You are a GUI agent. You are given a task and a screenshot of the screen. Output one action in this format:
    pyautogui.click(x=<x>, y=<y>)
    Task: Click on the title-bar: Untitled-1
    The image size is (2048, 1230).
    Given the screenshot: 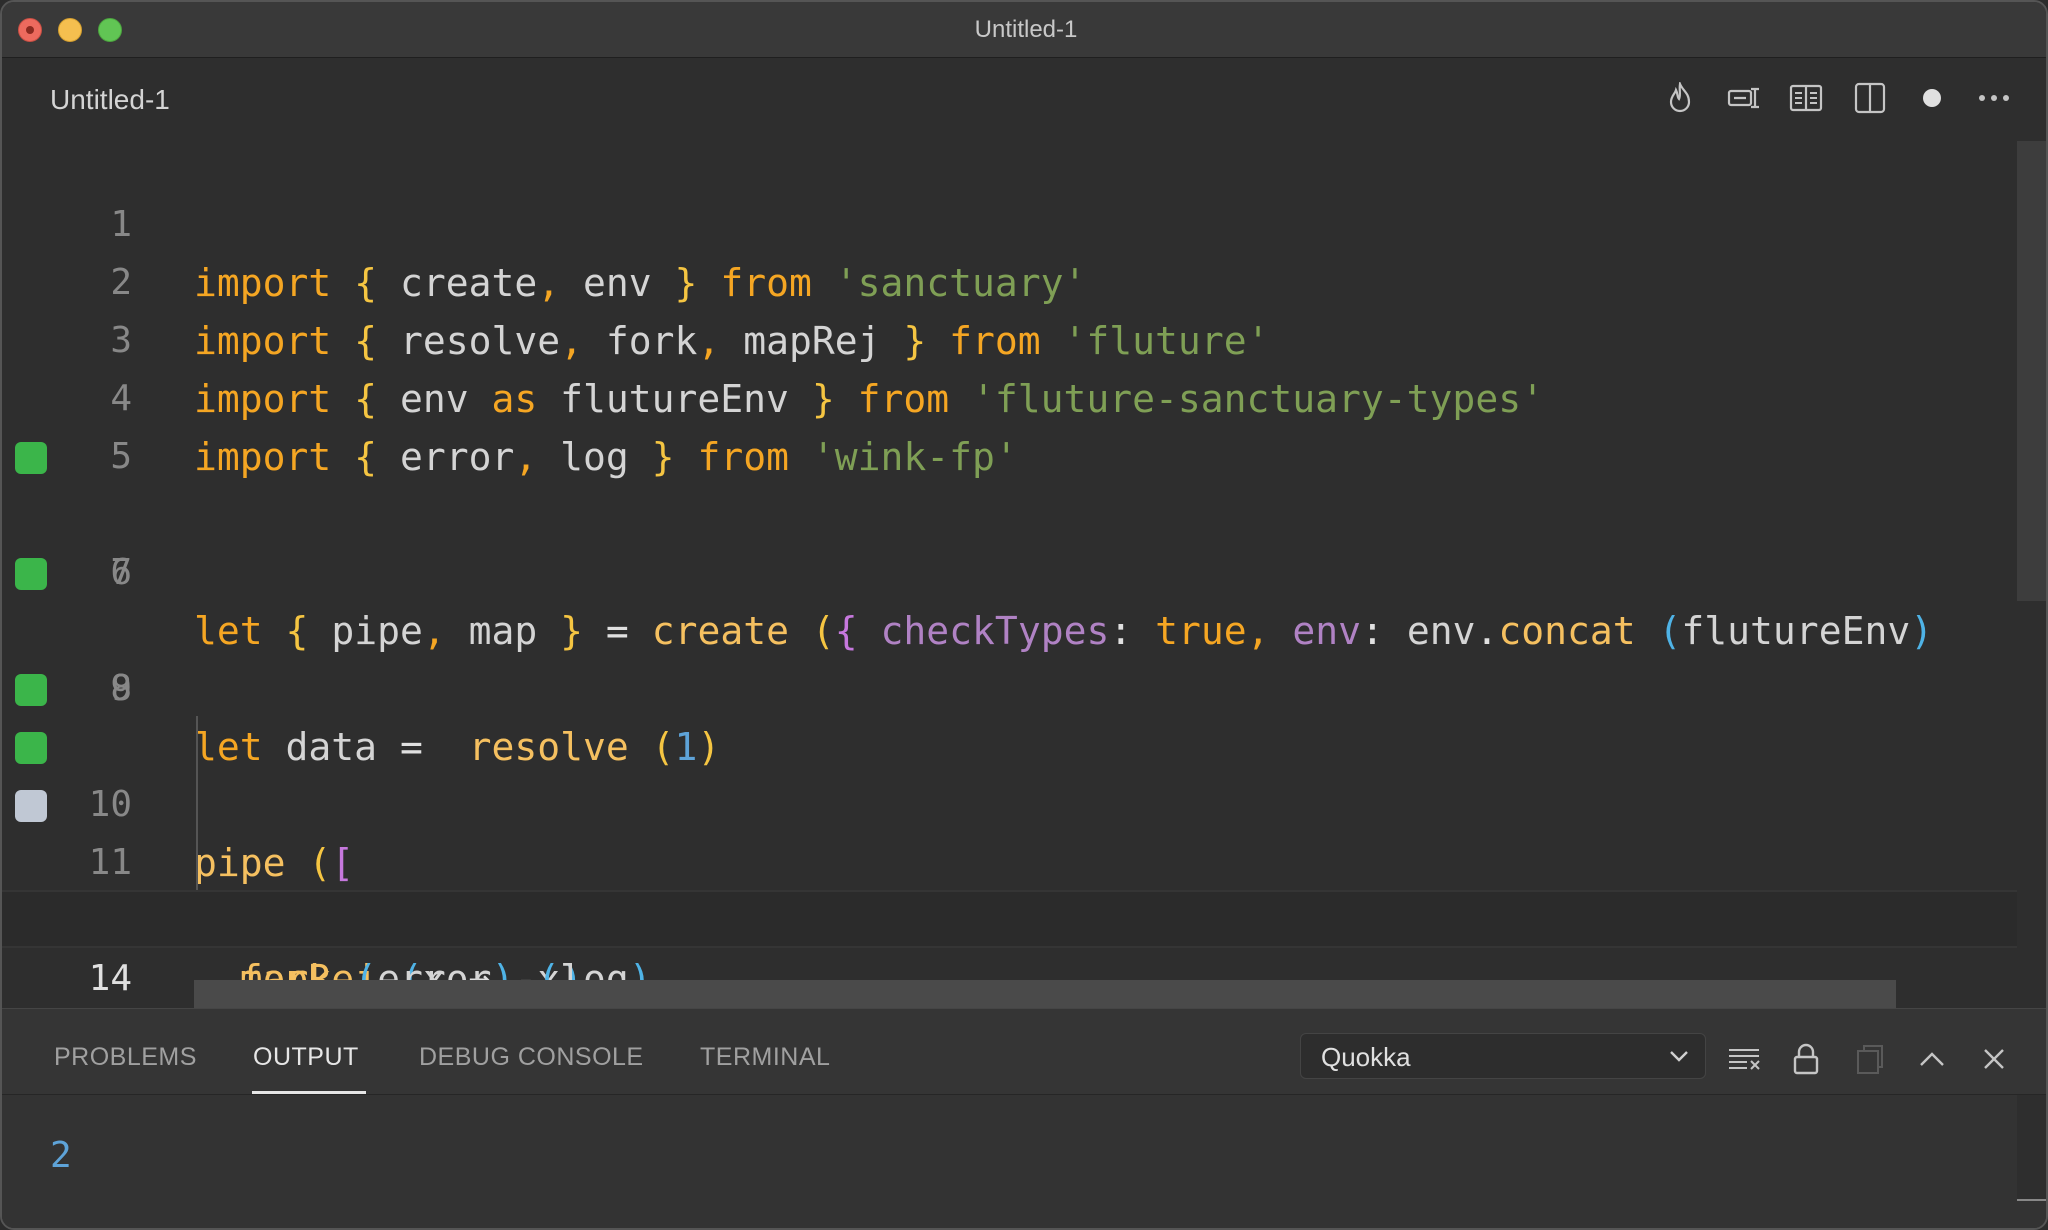 What is the action you would take?
    pyautogui.click(x=1024, y=30)
    